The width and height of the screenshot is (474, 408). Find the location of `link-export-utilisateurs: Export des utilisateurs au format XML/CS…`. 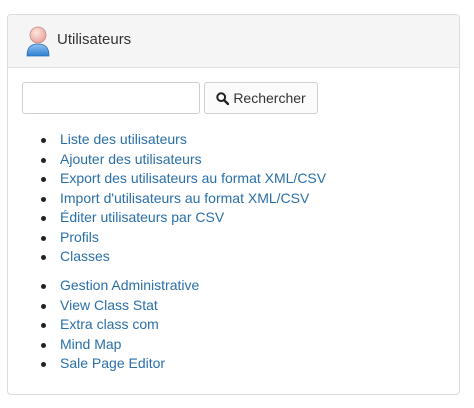

link-export-utilisateurs: Export des utilisateurs au format XML/CS… is located at coordinates (193, 178).